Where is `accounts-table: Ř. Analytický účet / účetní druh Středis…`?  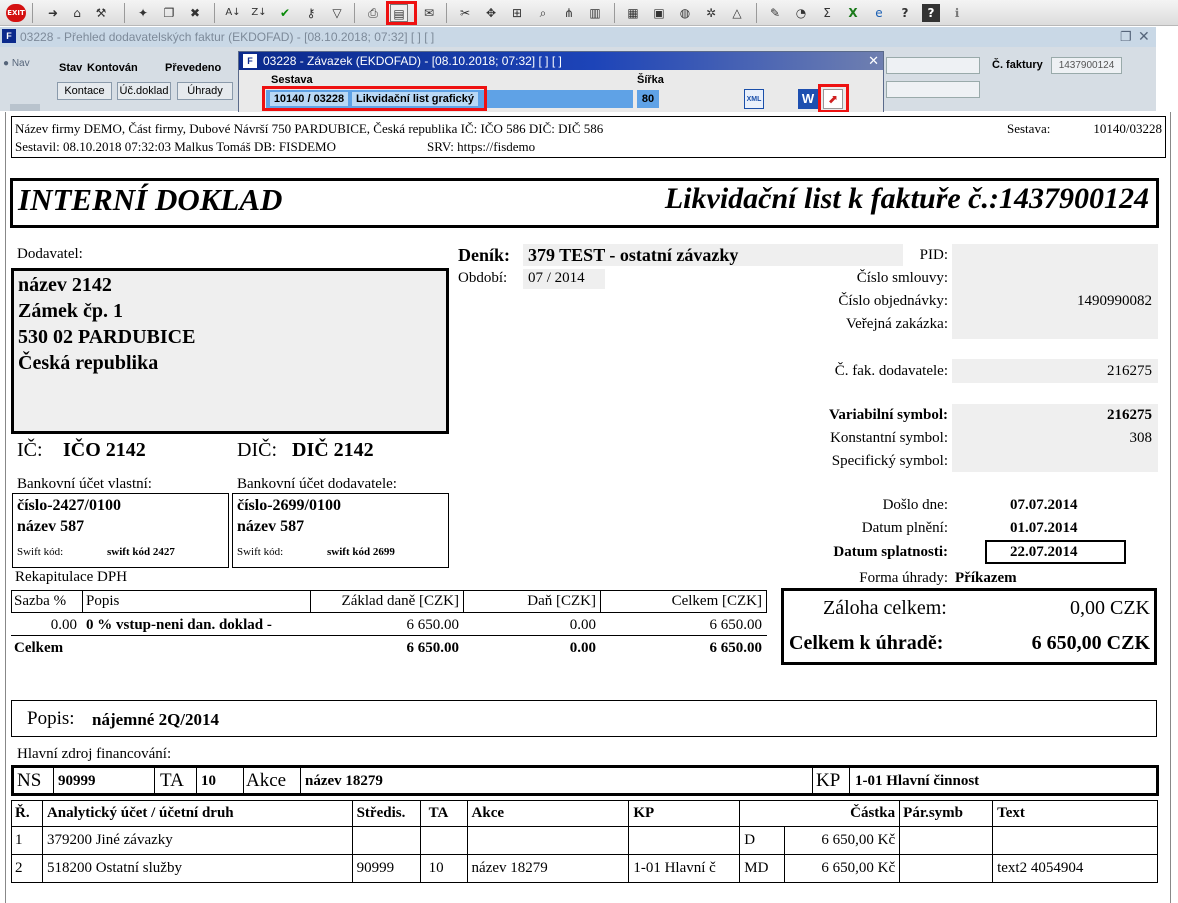
accounts-table: Ř. Analytický účet / účetní druh Středis… is located at coordinates (584, 841).